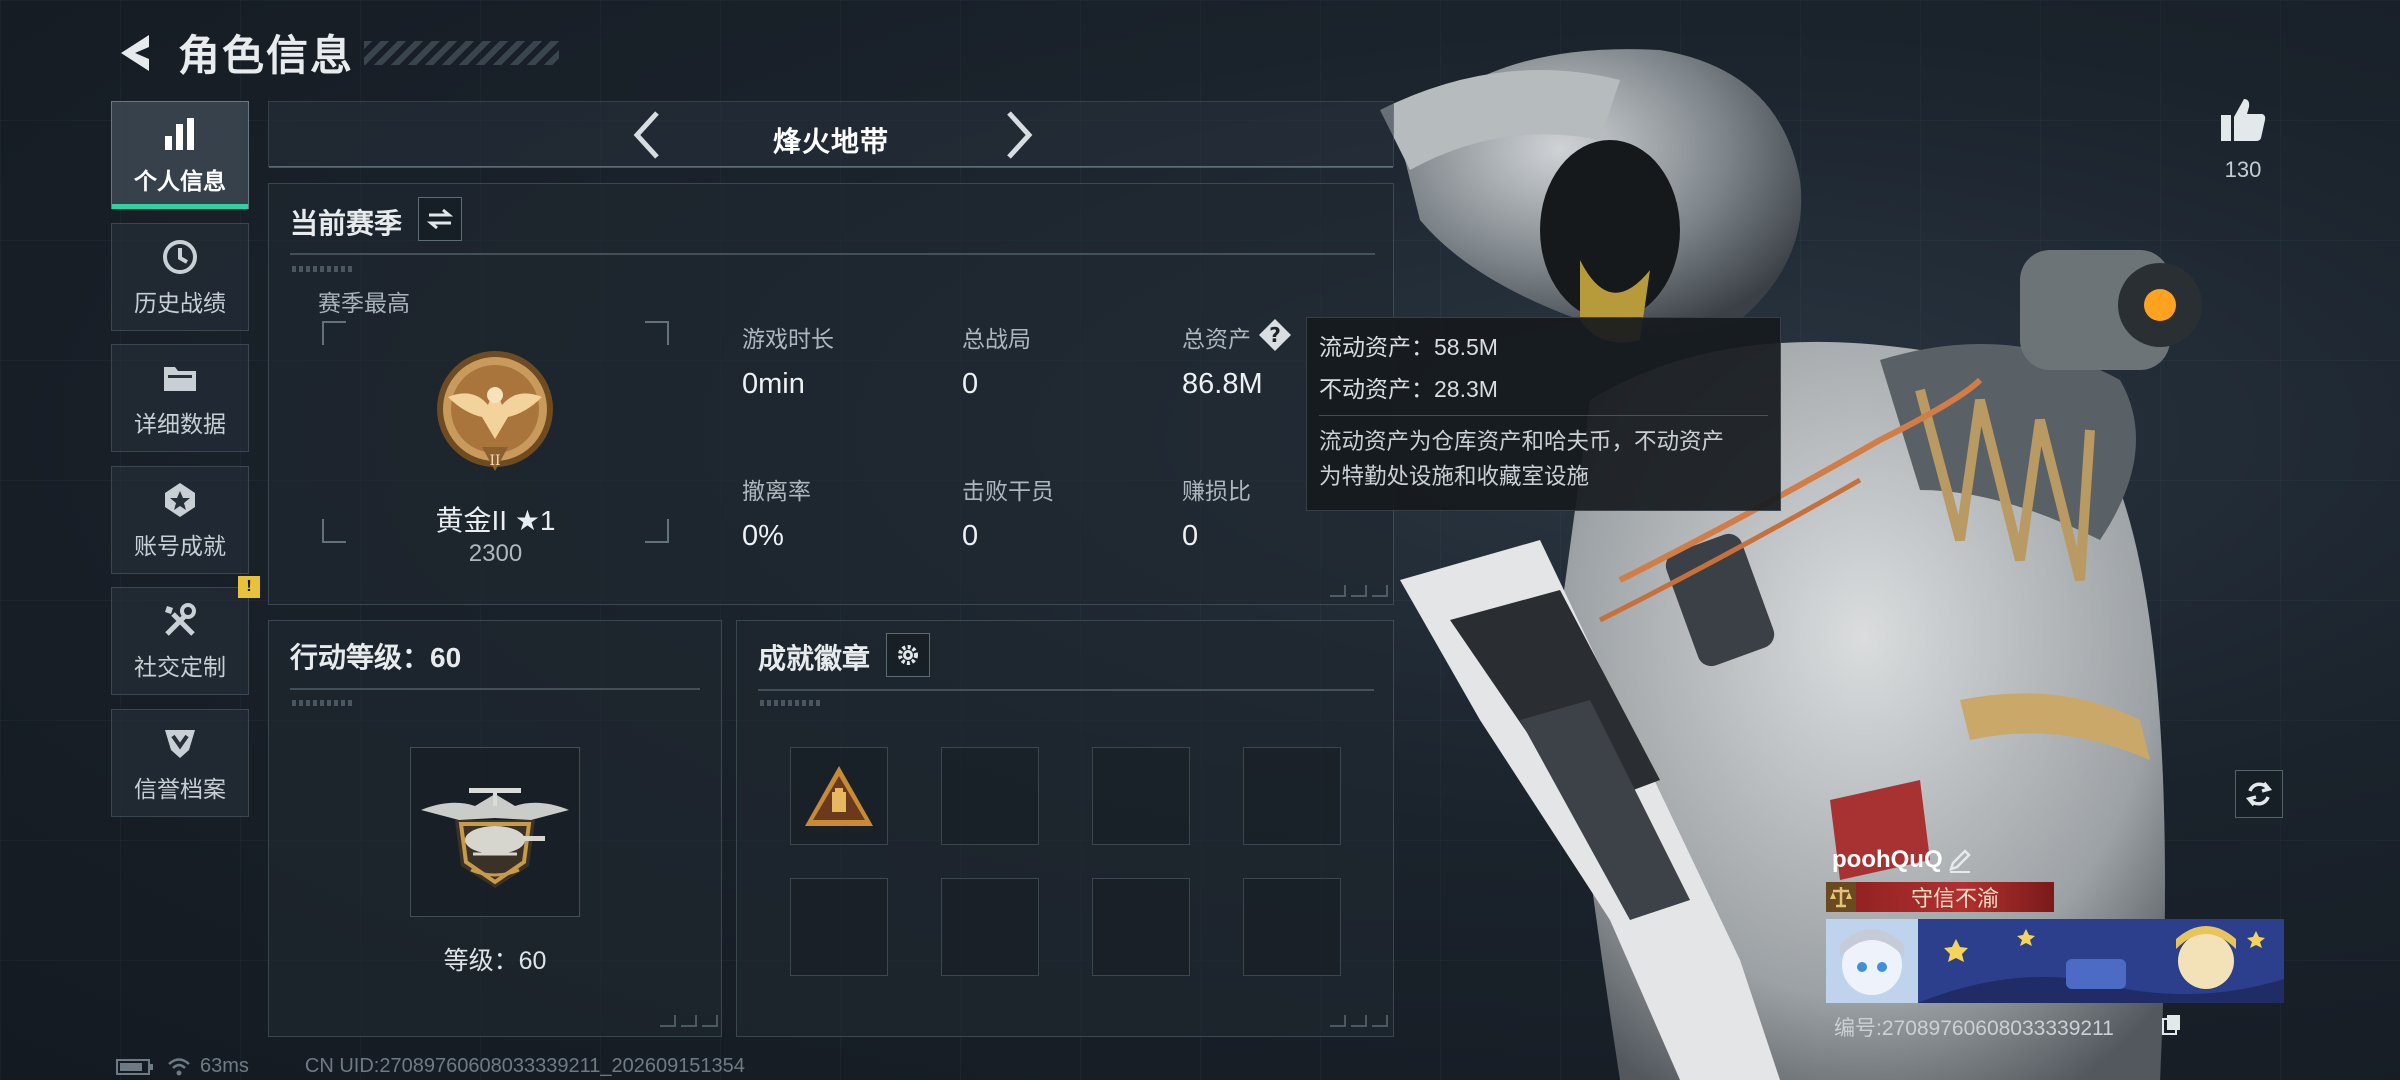 The width and height of the screenshot is (2400, 1080). I want to click on badges-settings-button, so click(908, 655).